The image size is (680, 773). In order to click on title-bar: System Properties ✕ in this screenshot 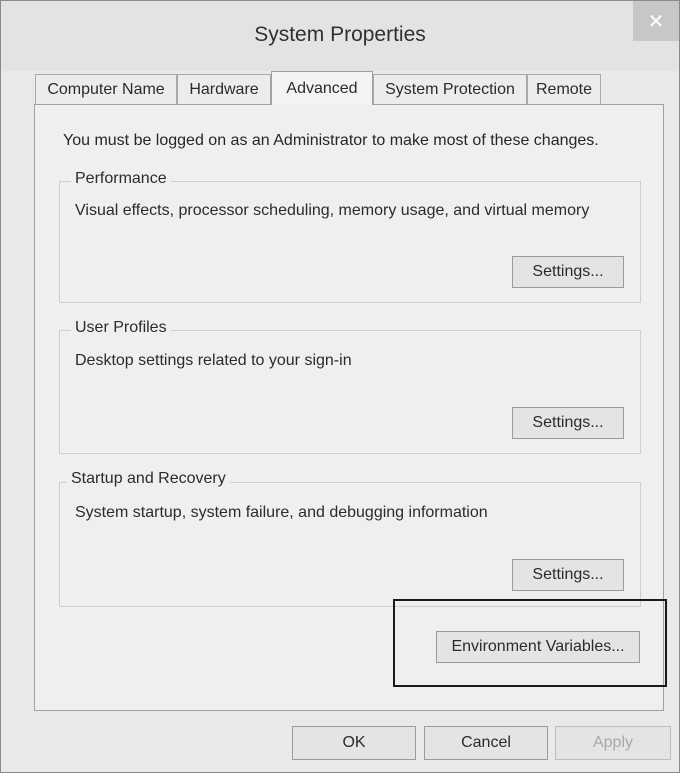, I will do `click(340, 36)`.